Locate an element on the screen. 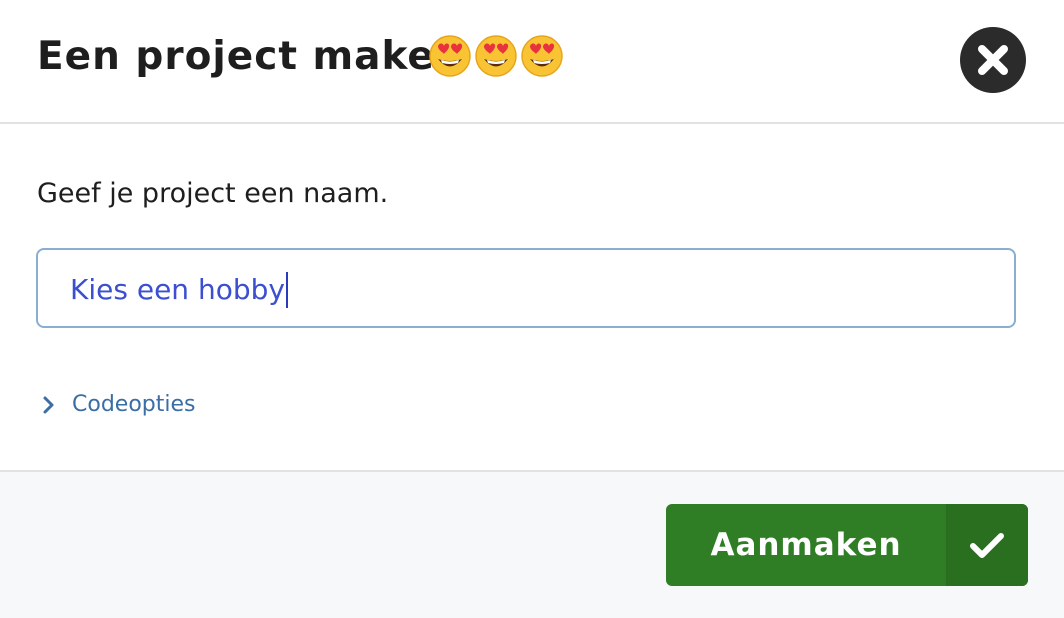 The width and height of the screenshot is (1064, 618). close-icon is located at coordinates (993, 60).